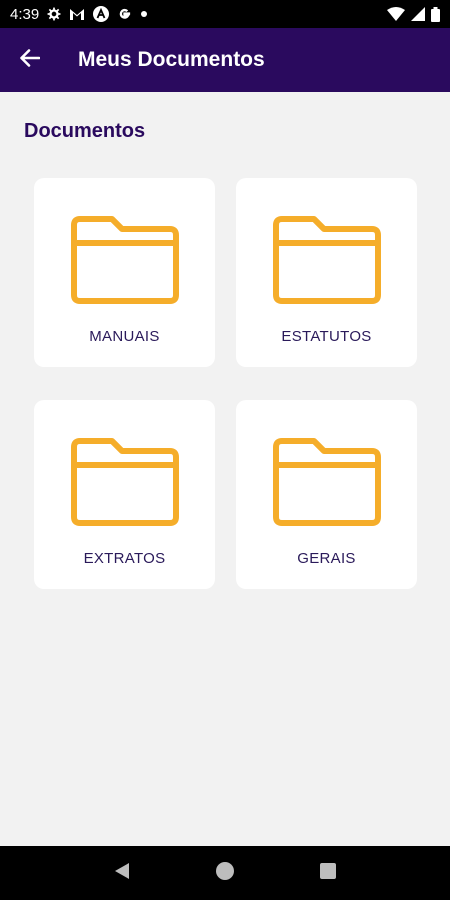 The height and width of the screenshot is (900, 450). I want to click on nav-recents-button, so click(328, 873).